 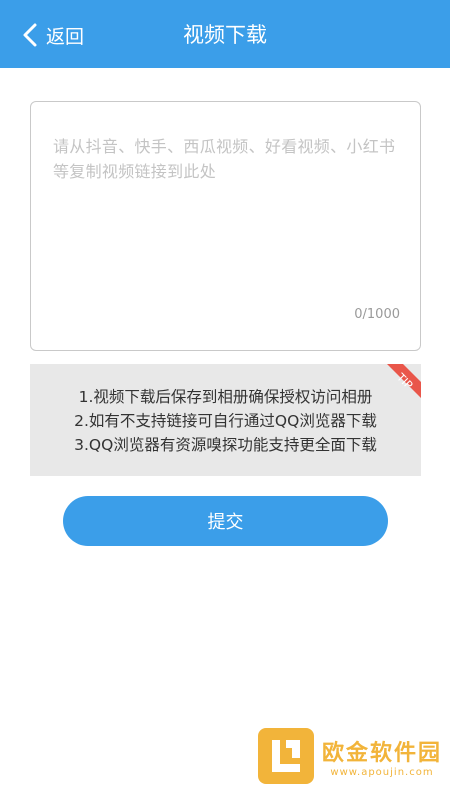 What do you see at coordinates (394, 391) in the screenshot?
I see `tip-badge: TIP` at bounding box center [394, 391].